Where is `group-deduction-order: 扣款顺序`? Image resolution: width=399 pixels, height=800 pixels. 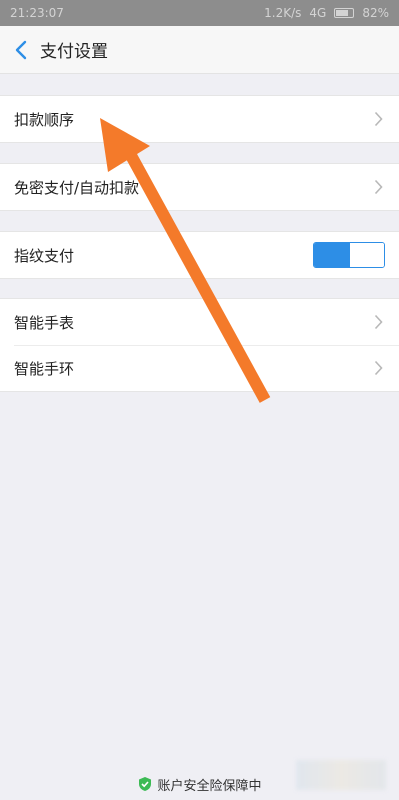 group-deduction-order: 扣款顺序 is located at coordinates (199, 119).